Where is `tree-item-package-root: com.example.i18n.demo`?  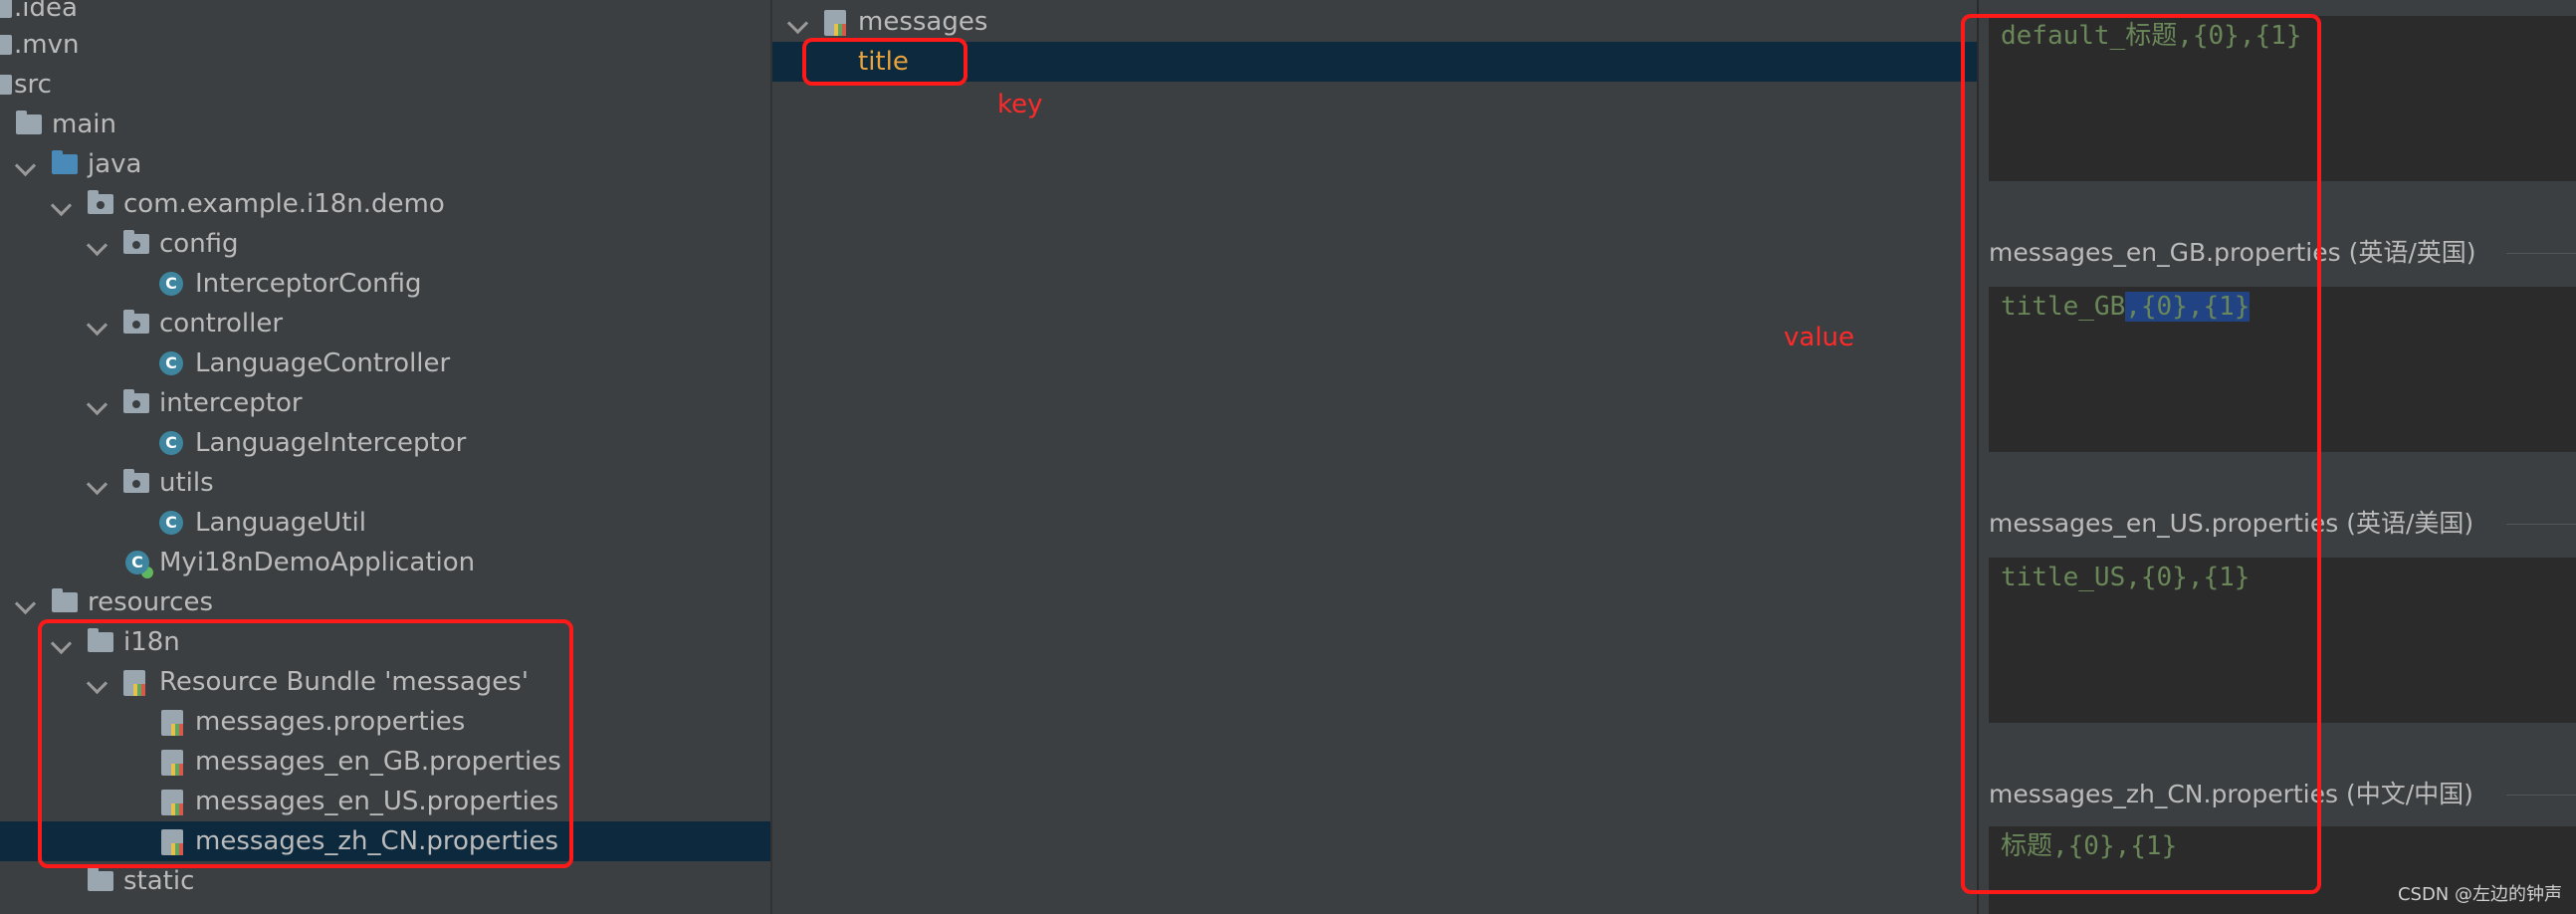
tree-item-package-root: com.example.i18n.demo is located at coordinates (385, 204).